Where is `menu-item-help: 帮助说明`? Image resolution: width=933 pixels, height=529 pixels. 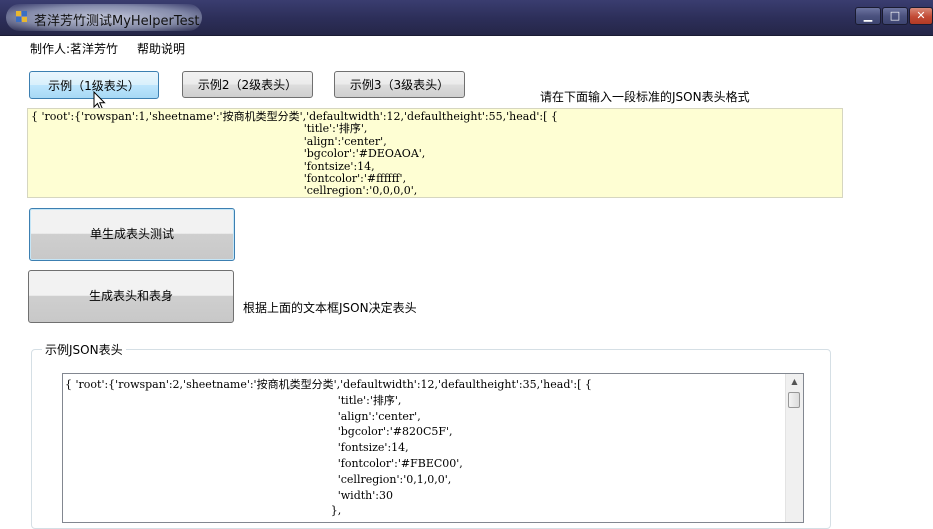 menu-item-help: 帮助说明 is located at coordinates (161, 48).